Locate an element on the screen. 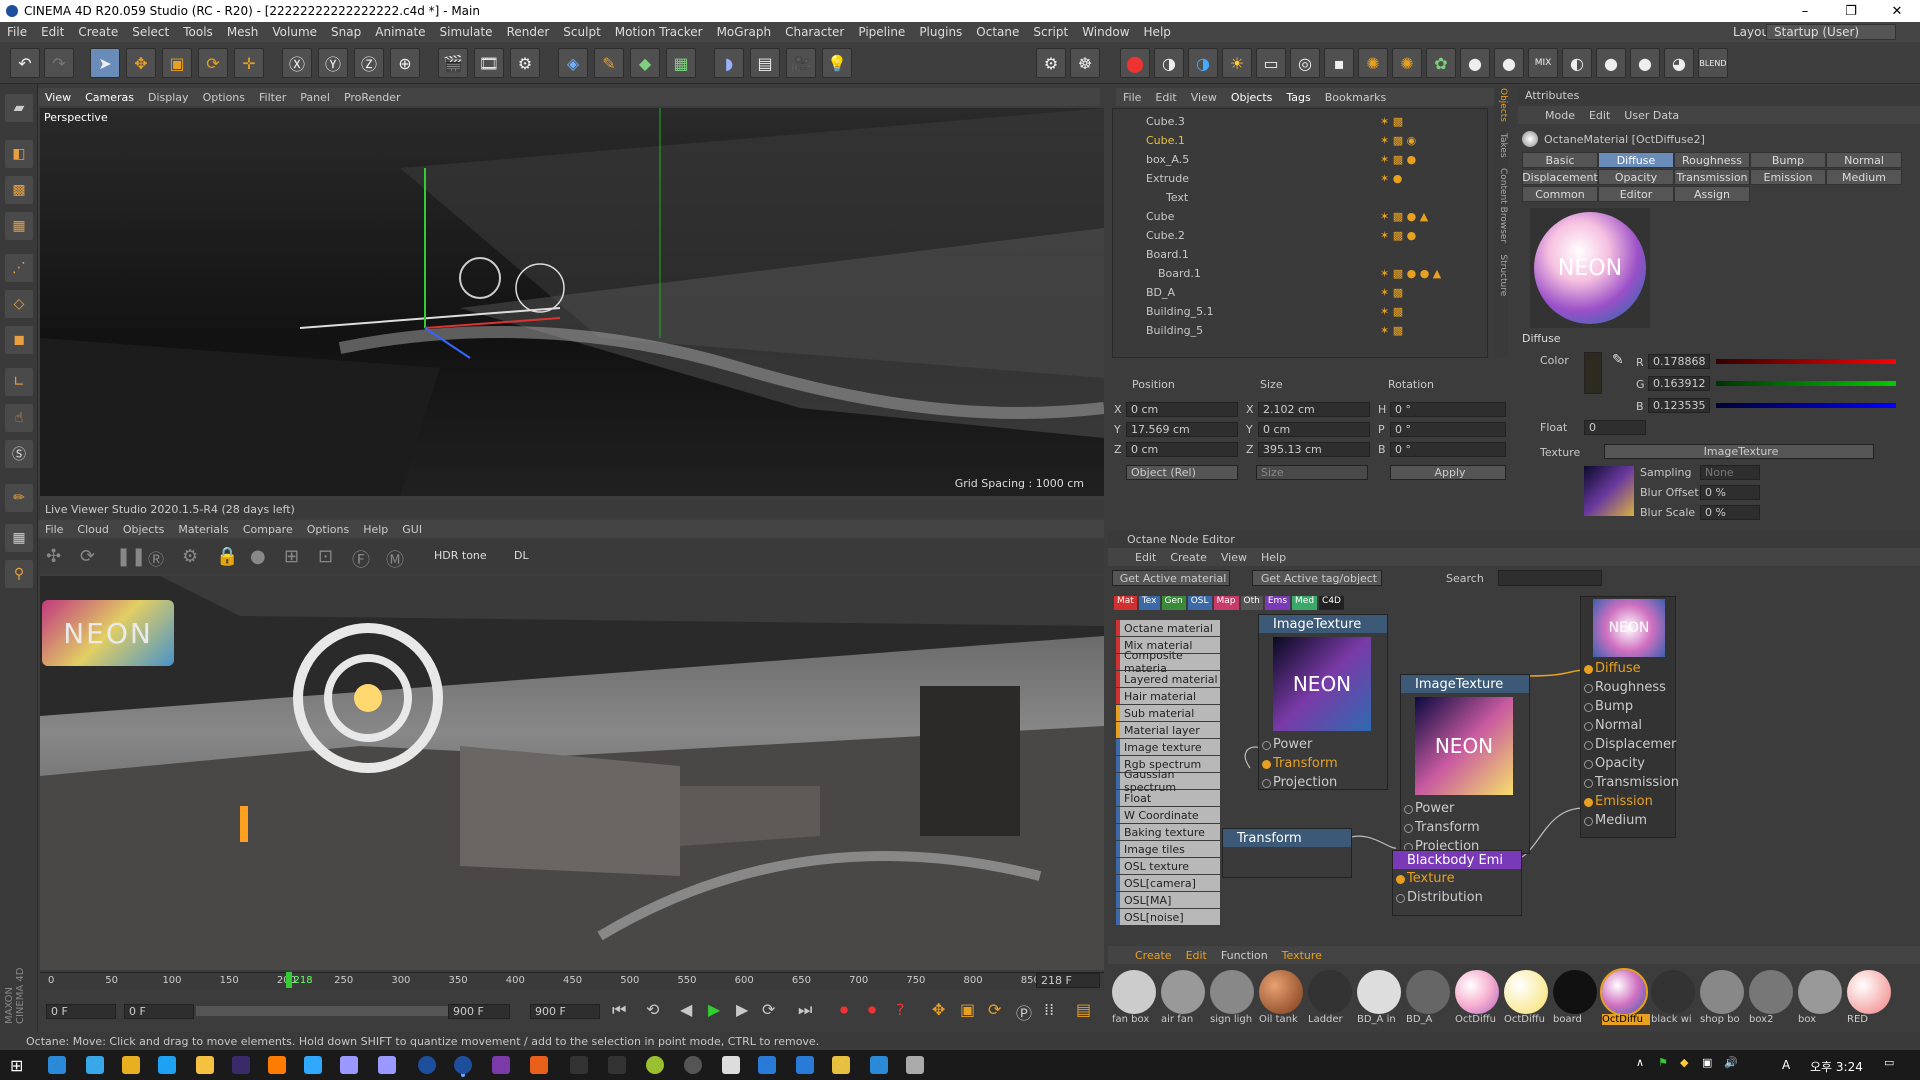 This screenshot has width=1920, height=1080. list-item: Layered material is located at coordinates (1168, 679).